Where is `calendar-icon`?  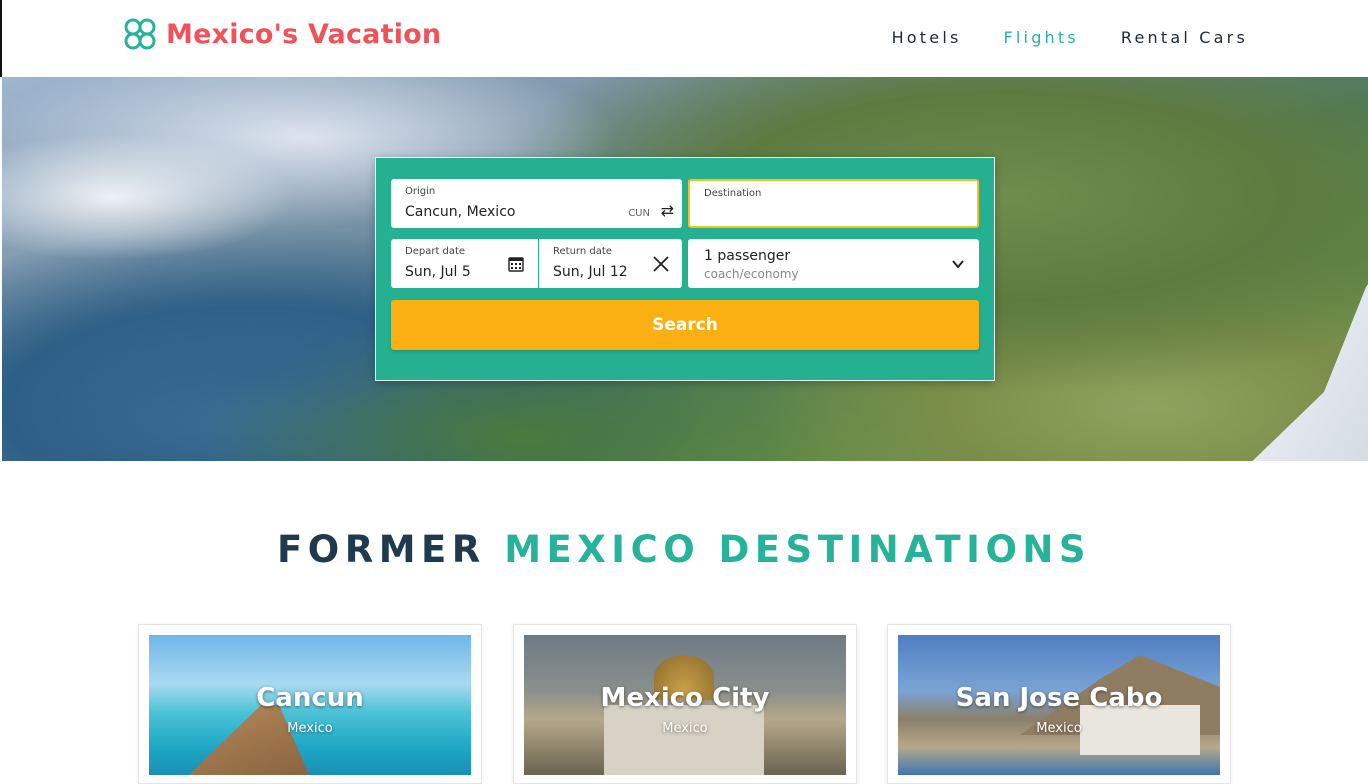
calendar-icon is located at coordinates (516, 264).